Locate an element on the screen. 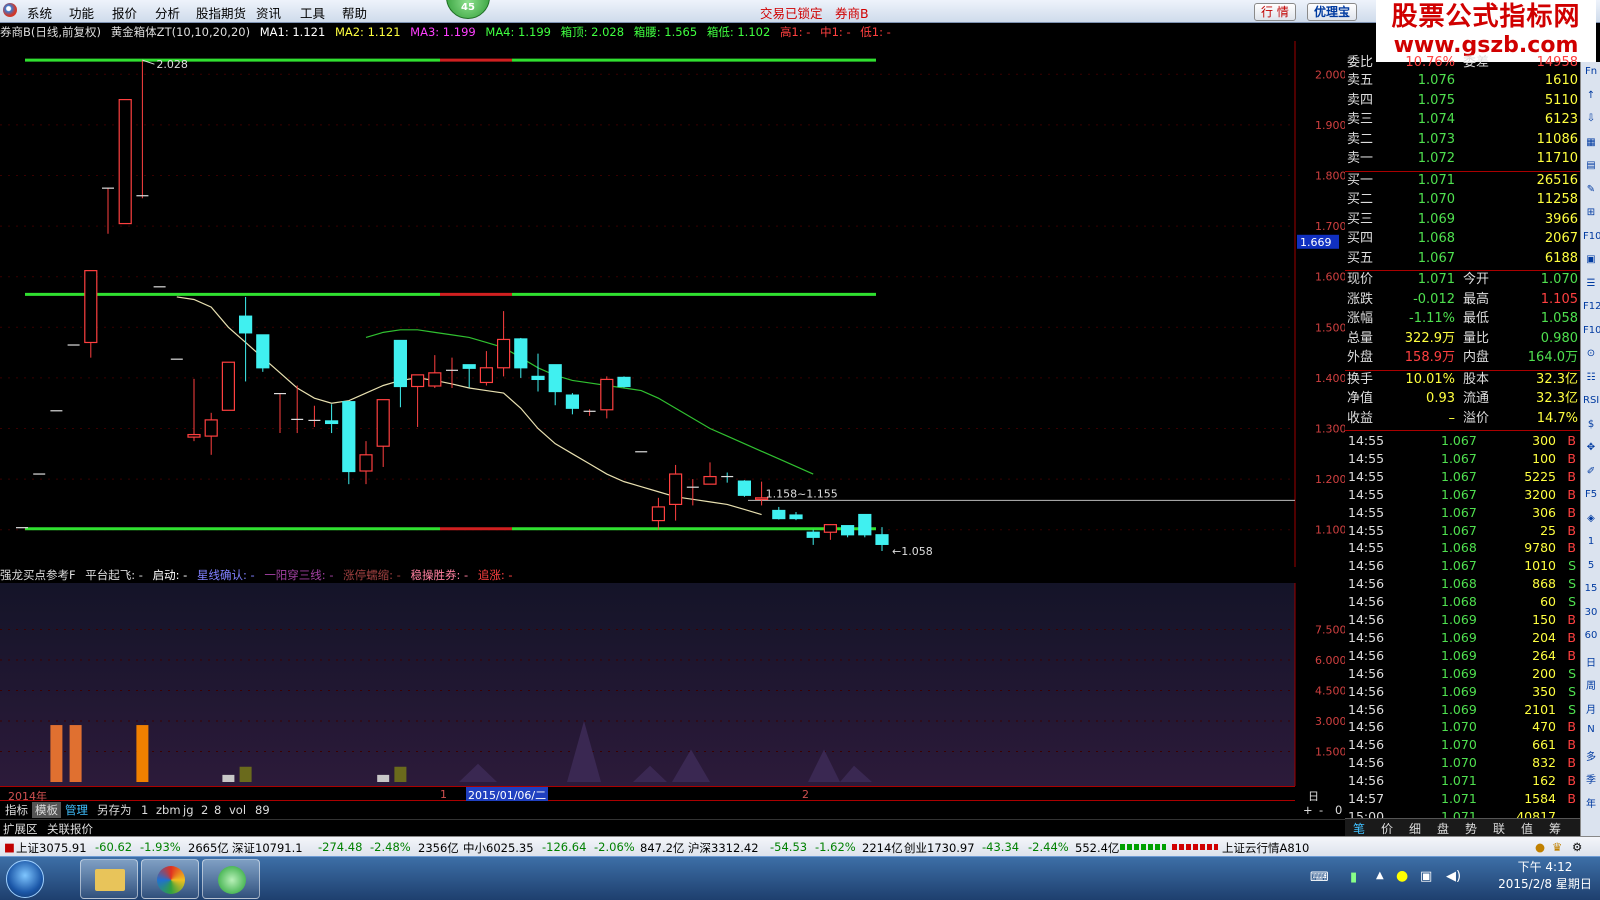 The height and width of the screenshot is (900, 1600). zoom-in-button: + is located at coordinates (1308, 810).